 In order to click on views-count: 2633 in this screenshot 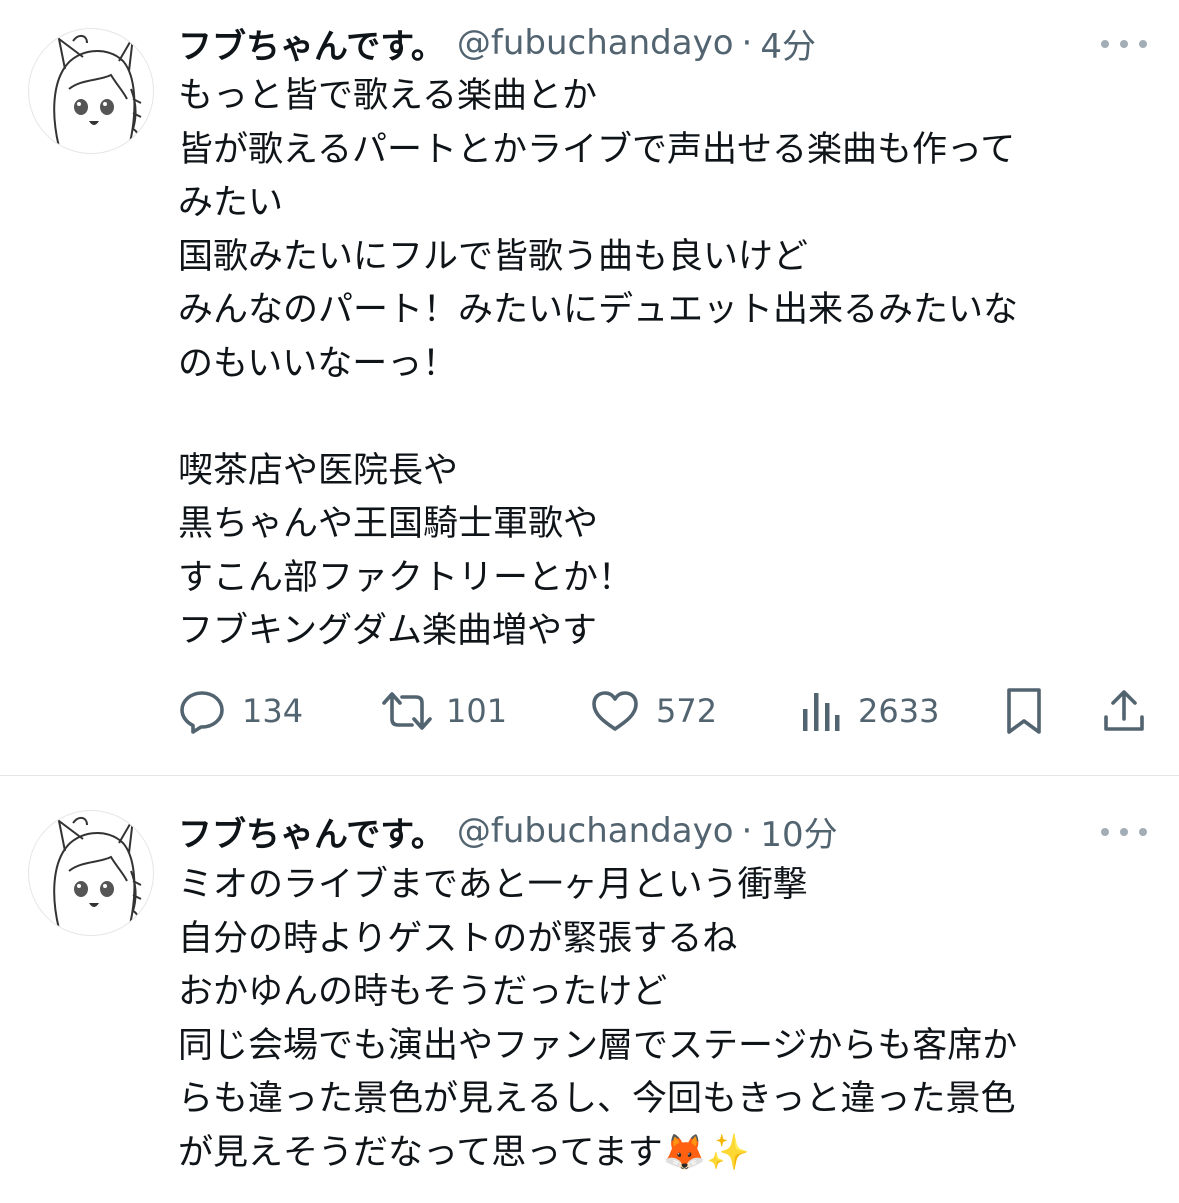, I will do `click(899, 711)`.